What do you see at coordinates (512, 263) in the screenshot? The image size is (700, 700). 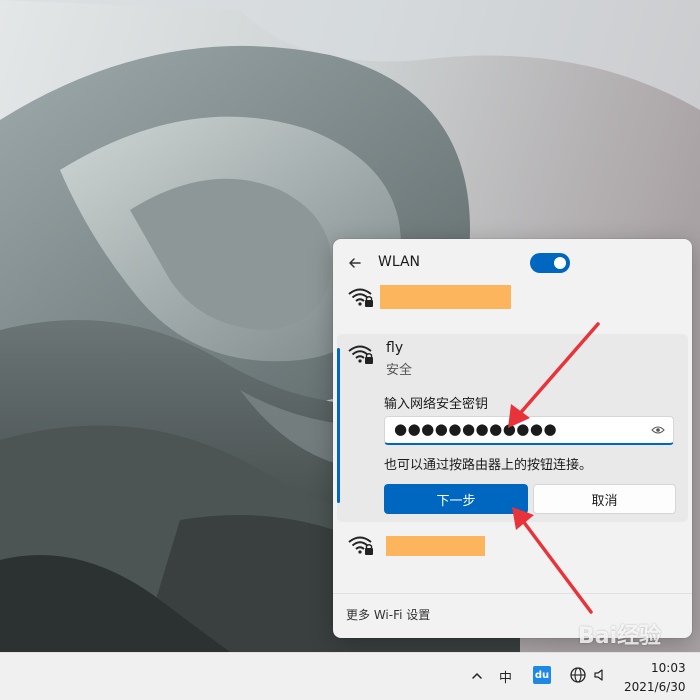 I see `flyout-header: WLAN` at bounding box center [512, 263].